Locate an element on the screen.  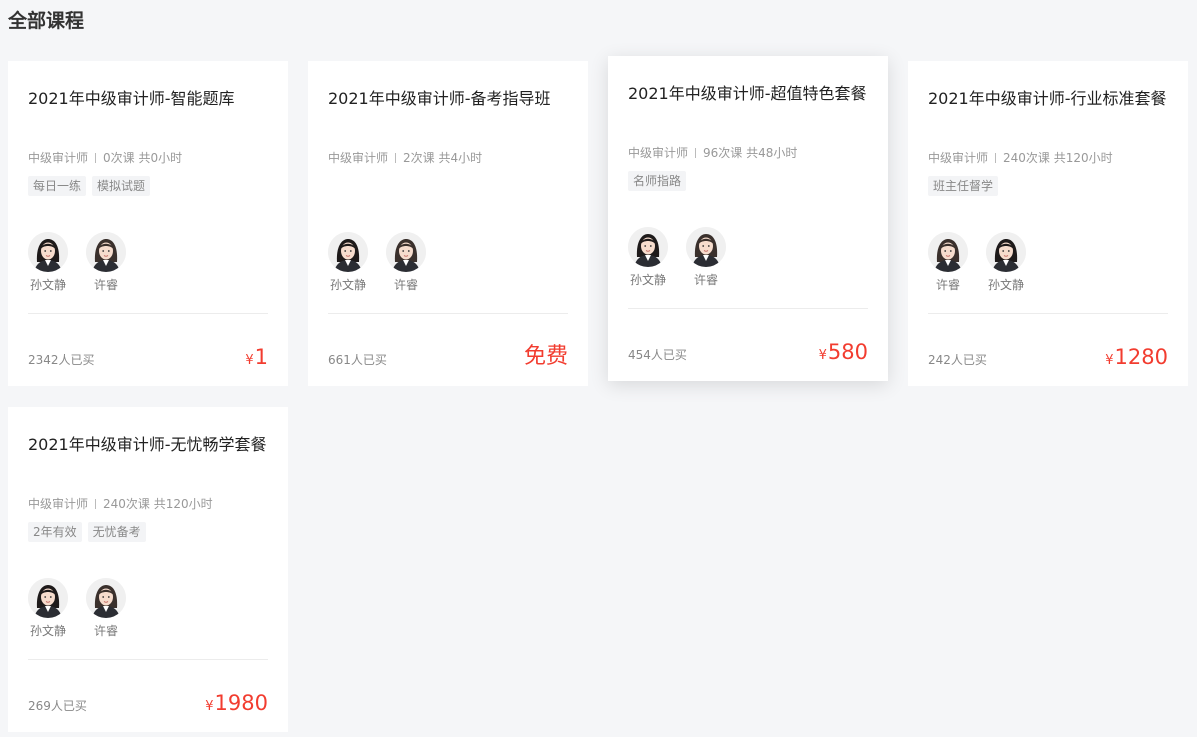
course-price: 免费 is located at coordinates (545, 358).